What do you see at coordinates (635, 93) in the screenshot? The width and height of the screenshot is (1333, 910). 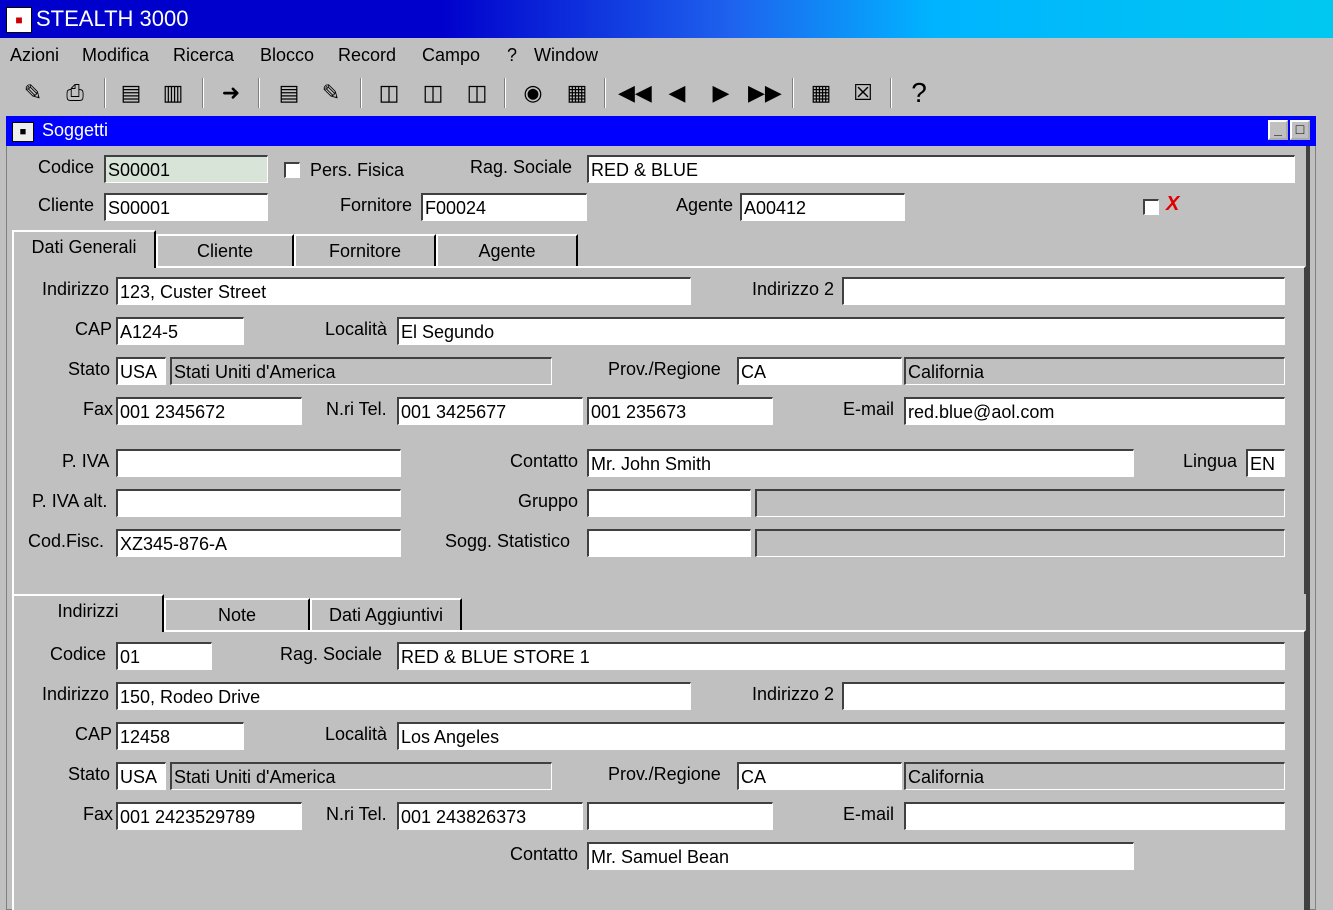 I see `first-record-icon: ◀◀` at bounding box center [635, 93].